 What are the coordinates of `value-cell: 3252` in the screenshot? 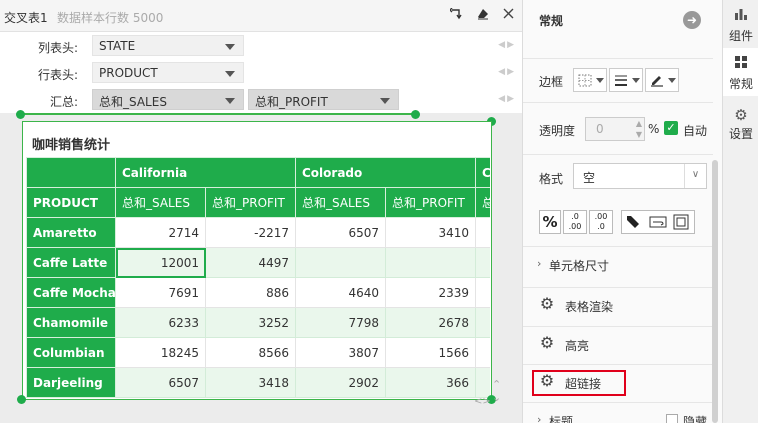 It's located at (250, 322).